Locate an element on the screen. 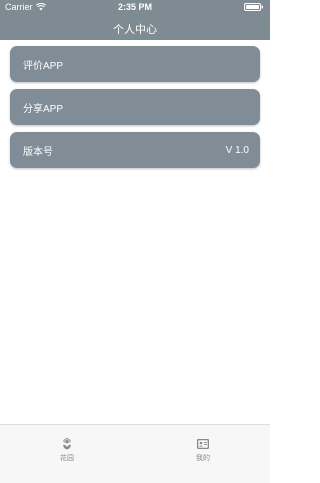 The width and height of the screenshot is (320, 483). version-value: V 1.0 is located at coordinates (237, 150).